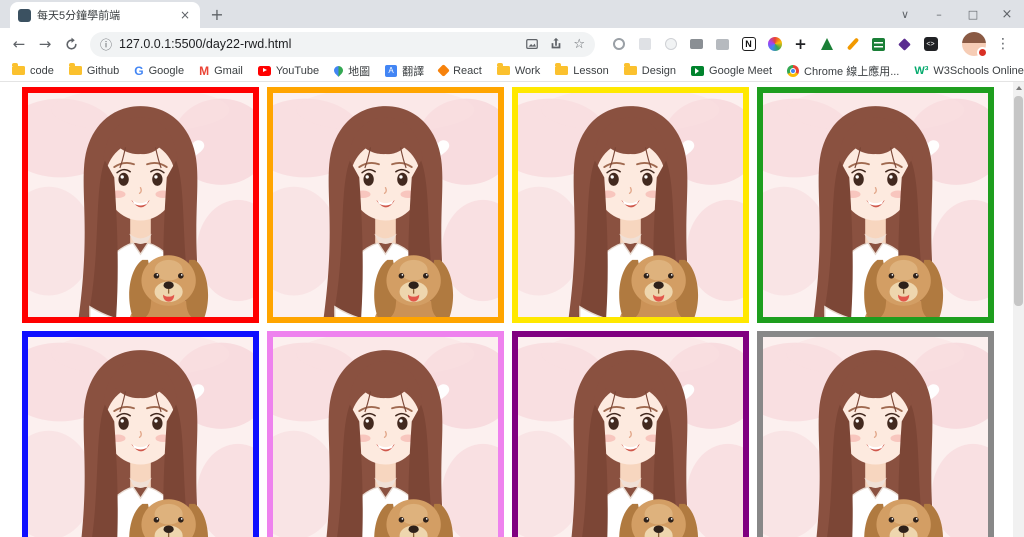 The width and height of the screenshot is (1024, 537). What do you see at coordinates (185, 15) in the screenshot?
I see `tab-close-icon: ×` at bounding box center [185, 15].